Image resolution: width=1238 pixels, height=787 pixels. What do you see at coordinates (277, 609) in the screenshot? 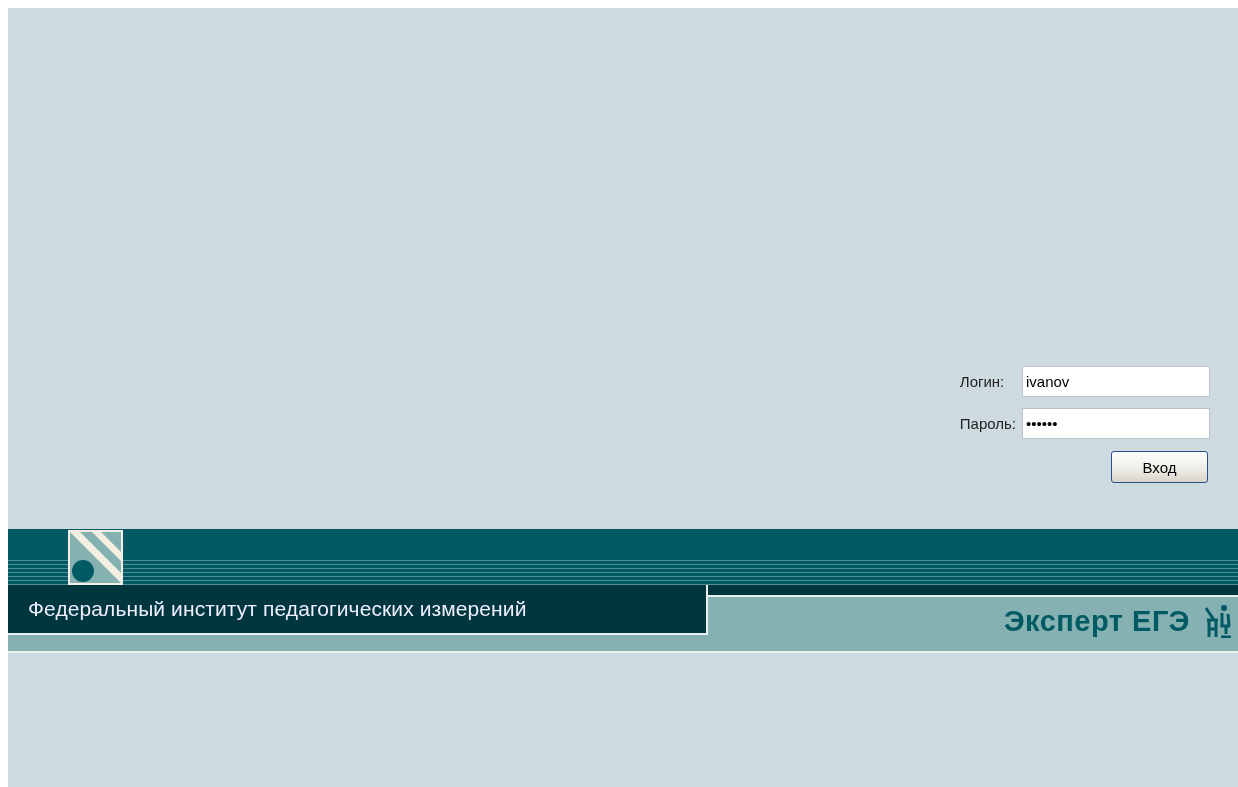
I see `organization-name: Федеральный институт педагогических измерений` at bounding box center [277, 609].